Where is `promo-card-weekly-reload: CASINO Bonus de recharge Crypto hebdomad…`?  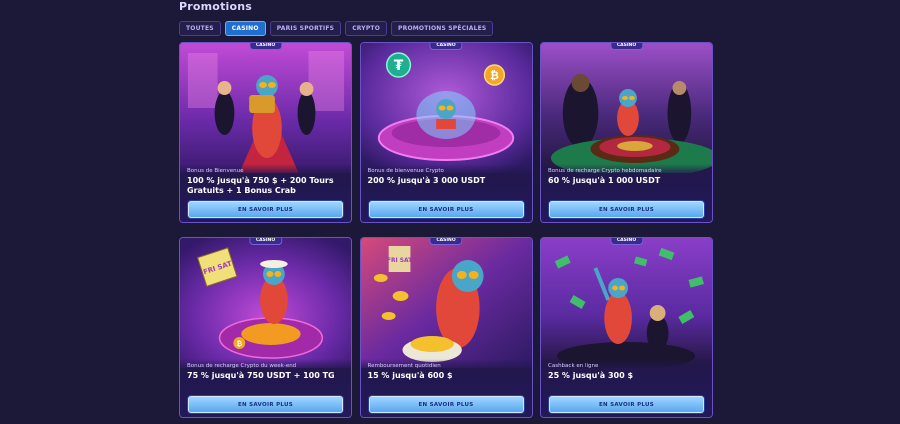
promo-card-weekly-reload: CASINO Bonus de recharge Crypto hebdomad… is located at coordinates (626, 132).